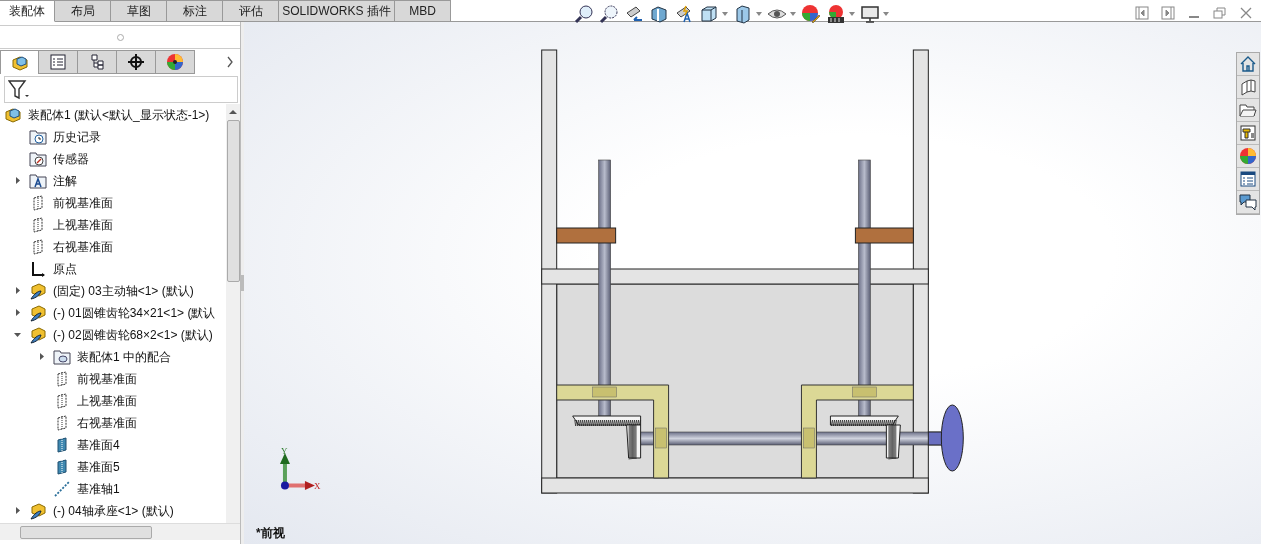  What do you see at coordinates (19, 89) in the screenshot?
I see `filter-icon` at bounding box center [19, 89].